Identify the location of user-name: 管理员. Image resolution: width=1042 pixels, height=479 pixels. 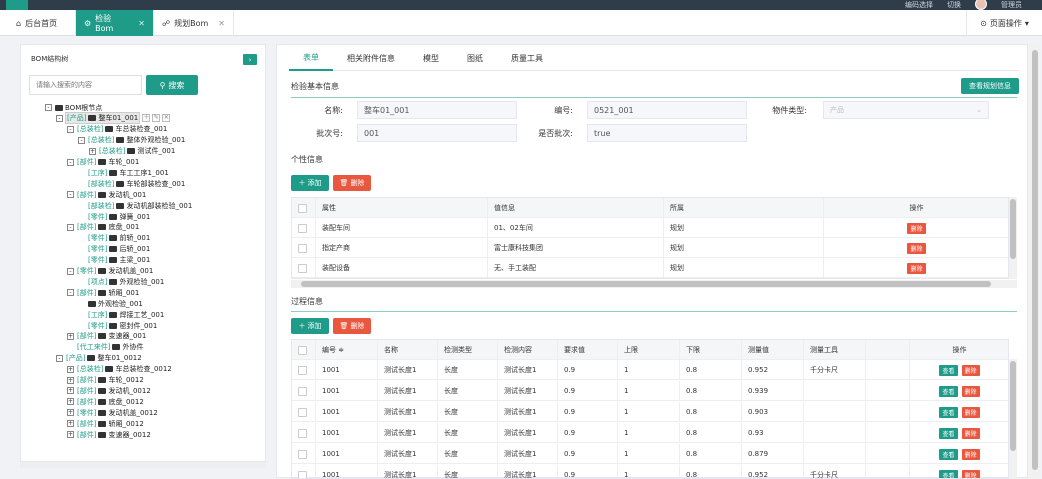
(1011, 5).